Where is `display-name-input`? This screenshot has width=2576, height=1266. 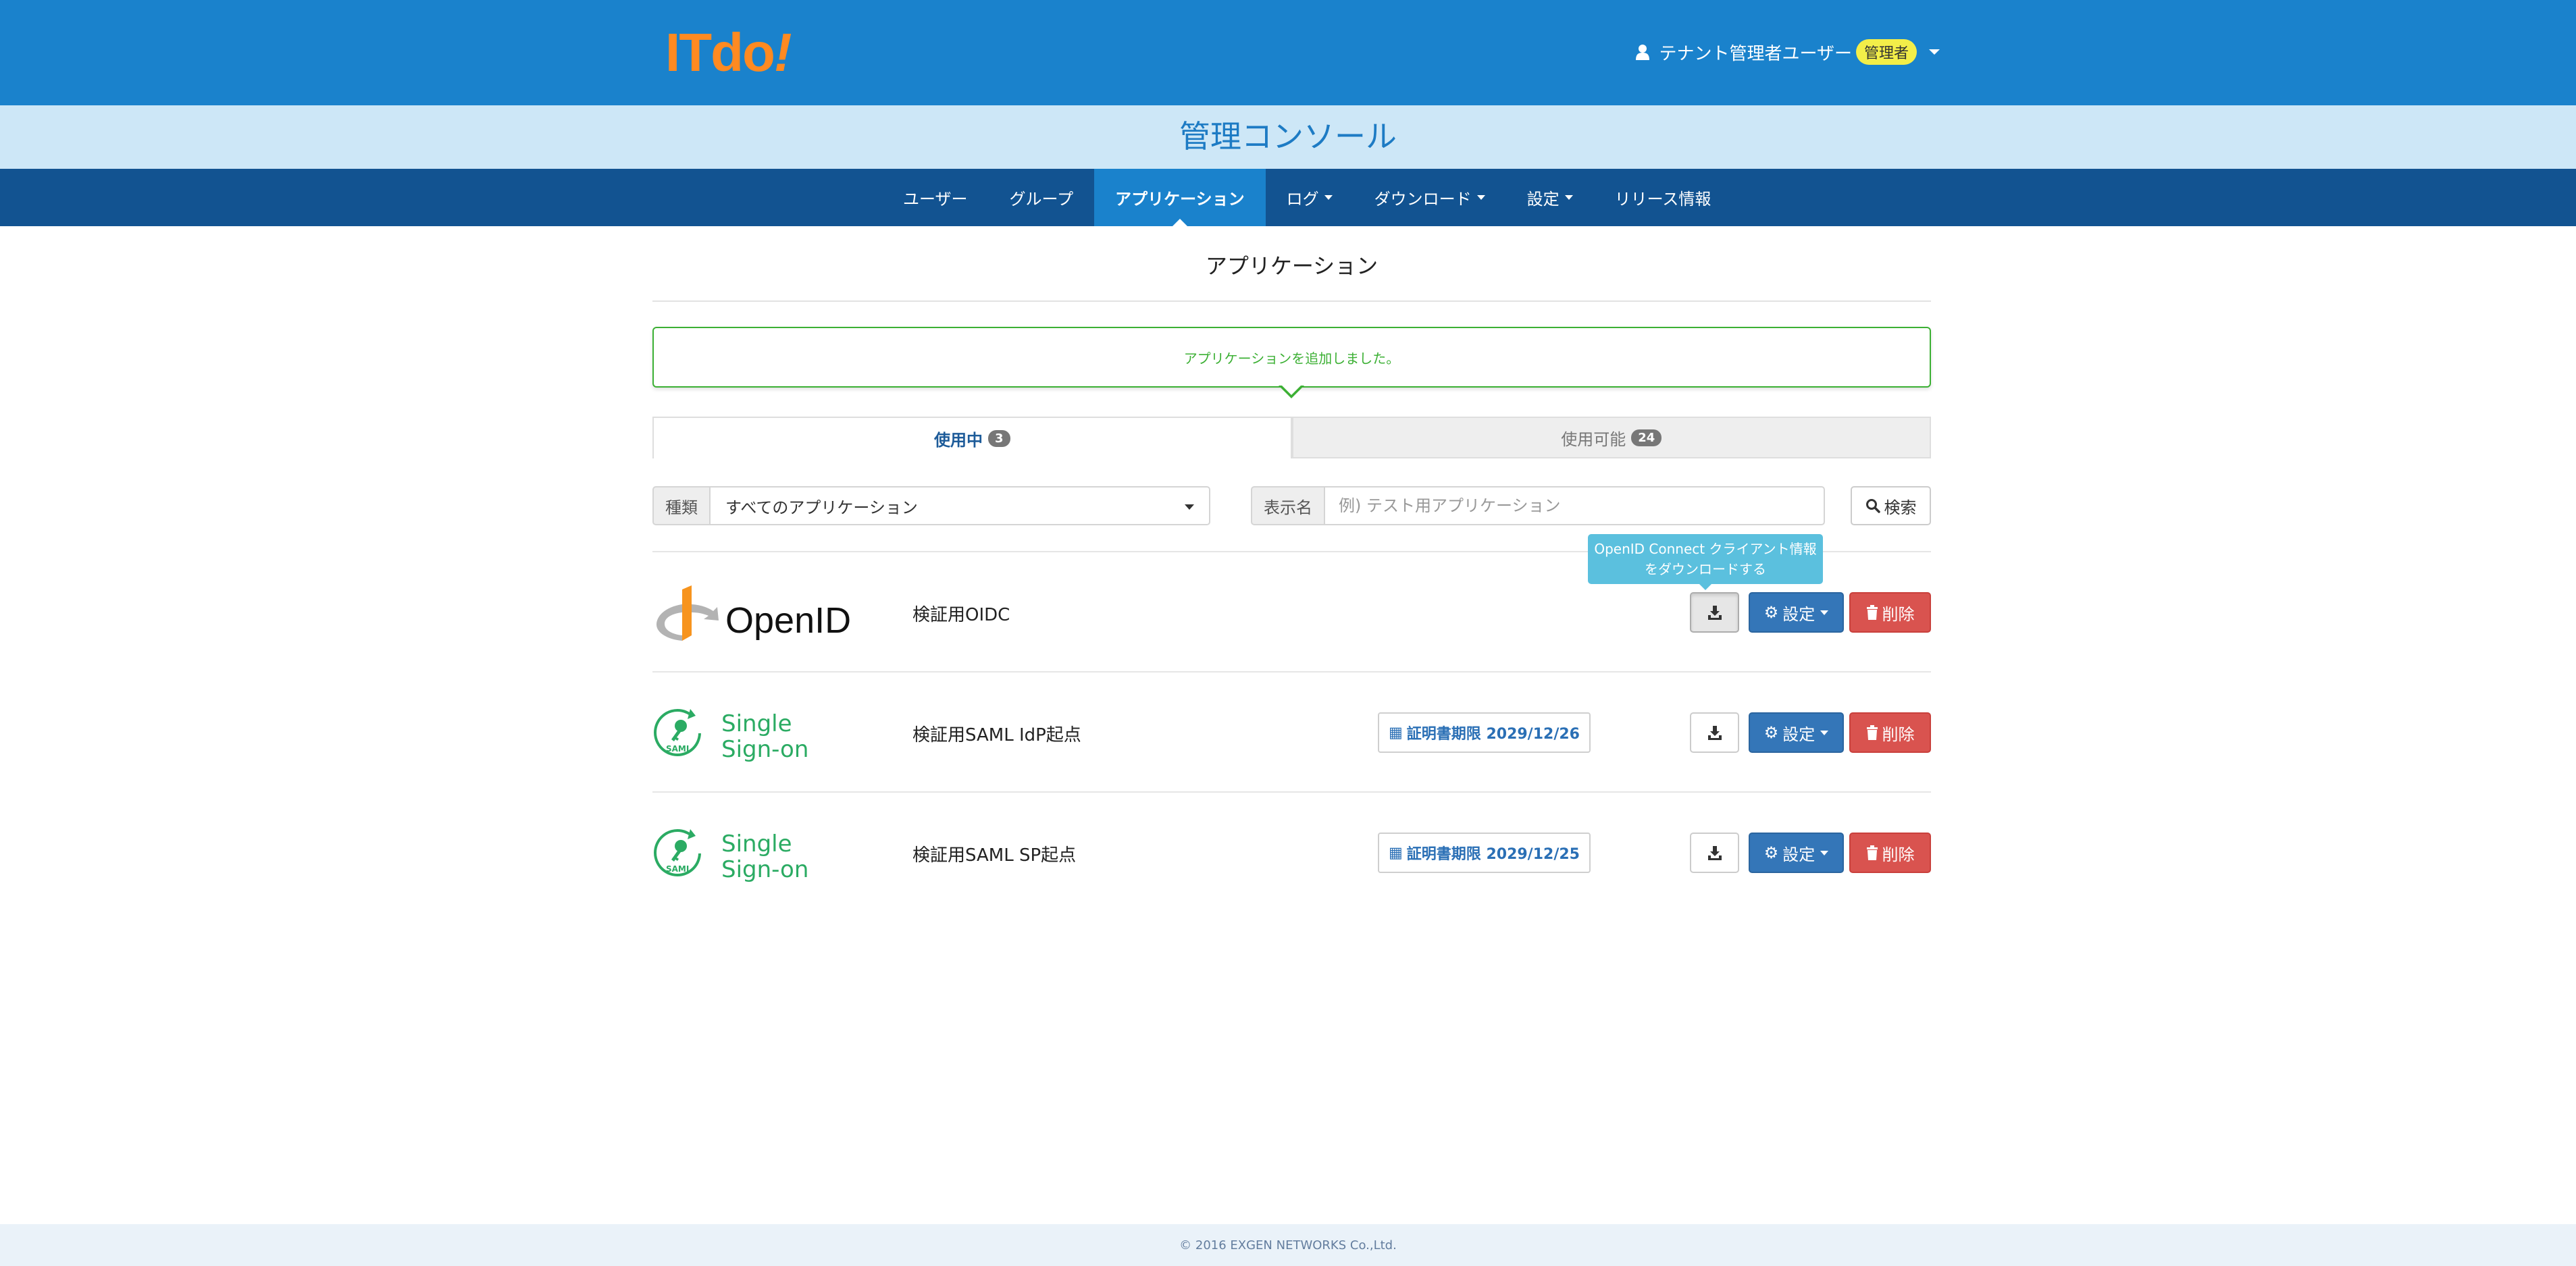 display-name-input is located at coordinates (1575, 505).